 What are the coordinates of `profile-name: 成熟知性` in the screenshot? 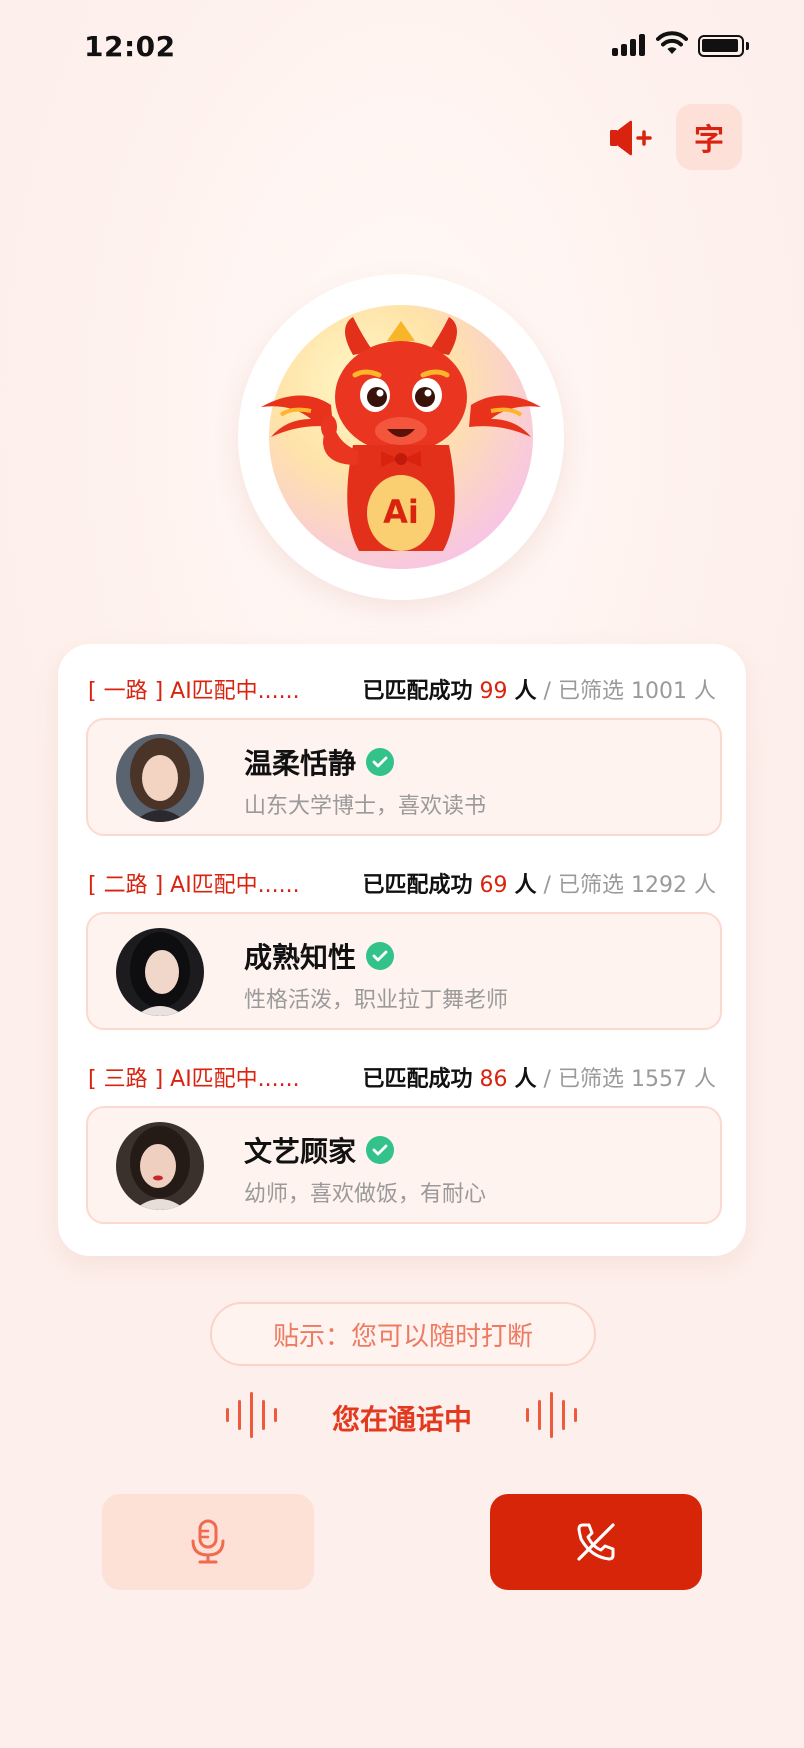 It's located at (300, 957).